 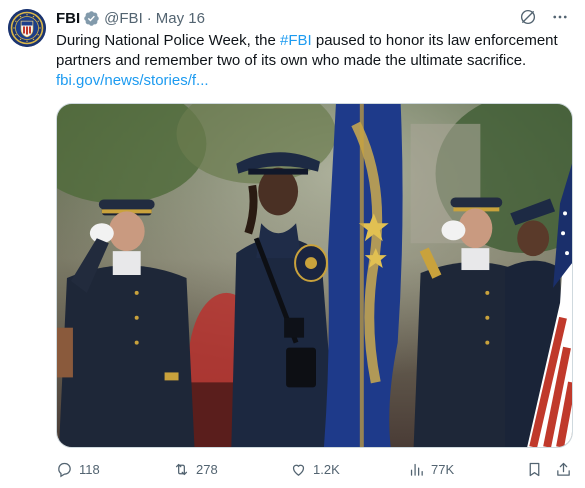 I want to click on avatar, so click(x=27, y=28).